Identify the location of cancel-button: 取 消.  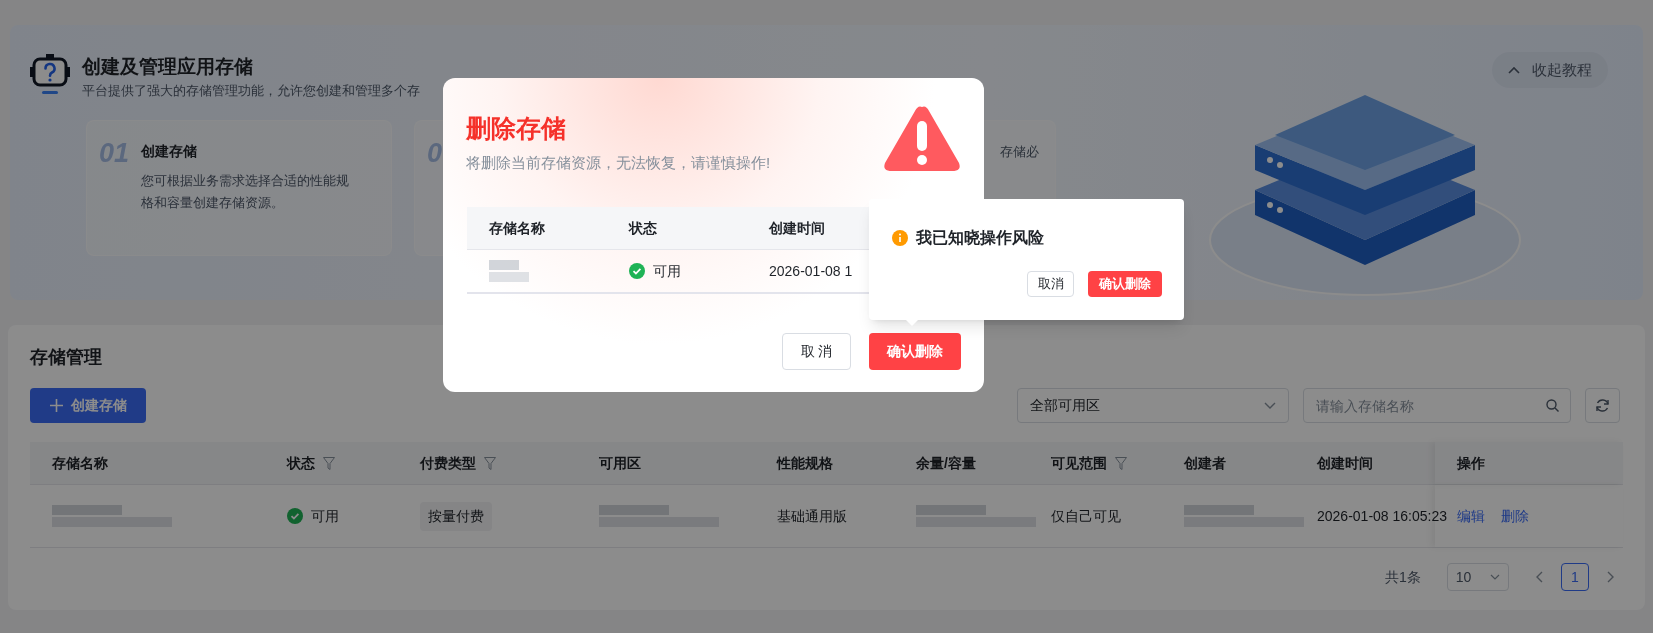
(816, 351).